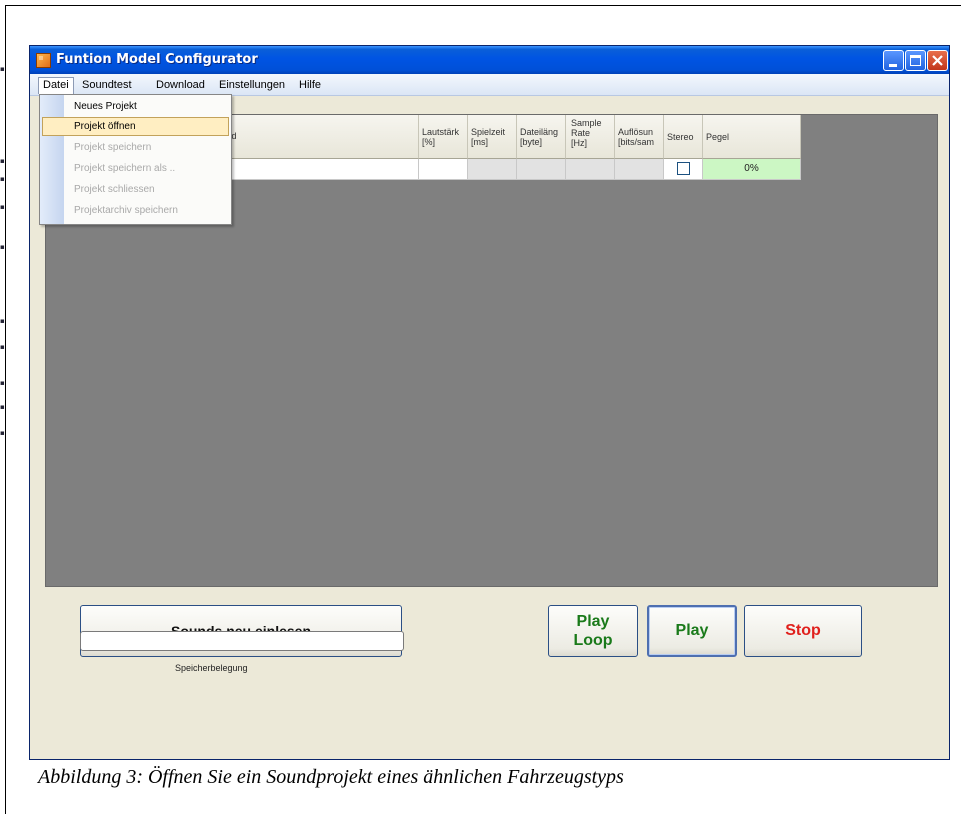 The image size is (961, 814). What do you see at coordinates (893, 60) in the screenshot?
I see `minimize-button` at bounding box center [893, 60].